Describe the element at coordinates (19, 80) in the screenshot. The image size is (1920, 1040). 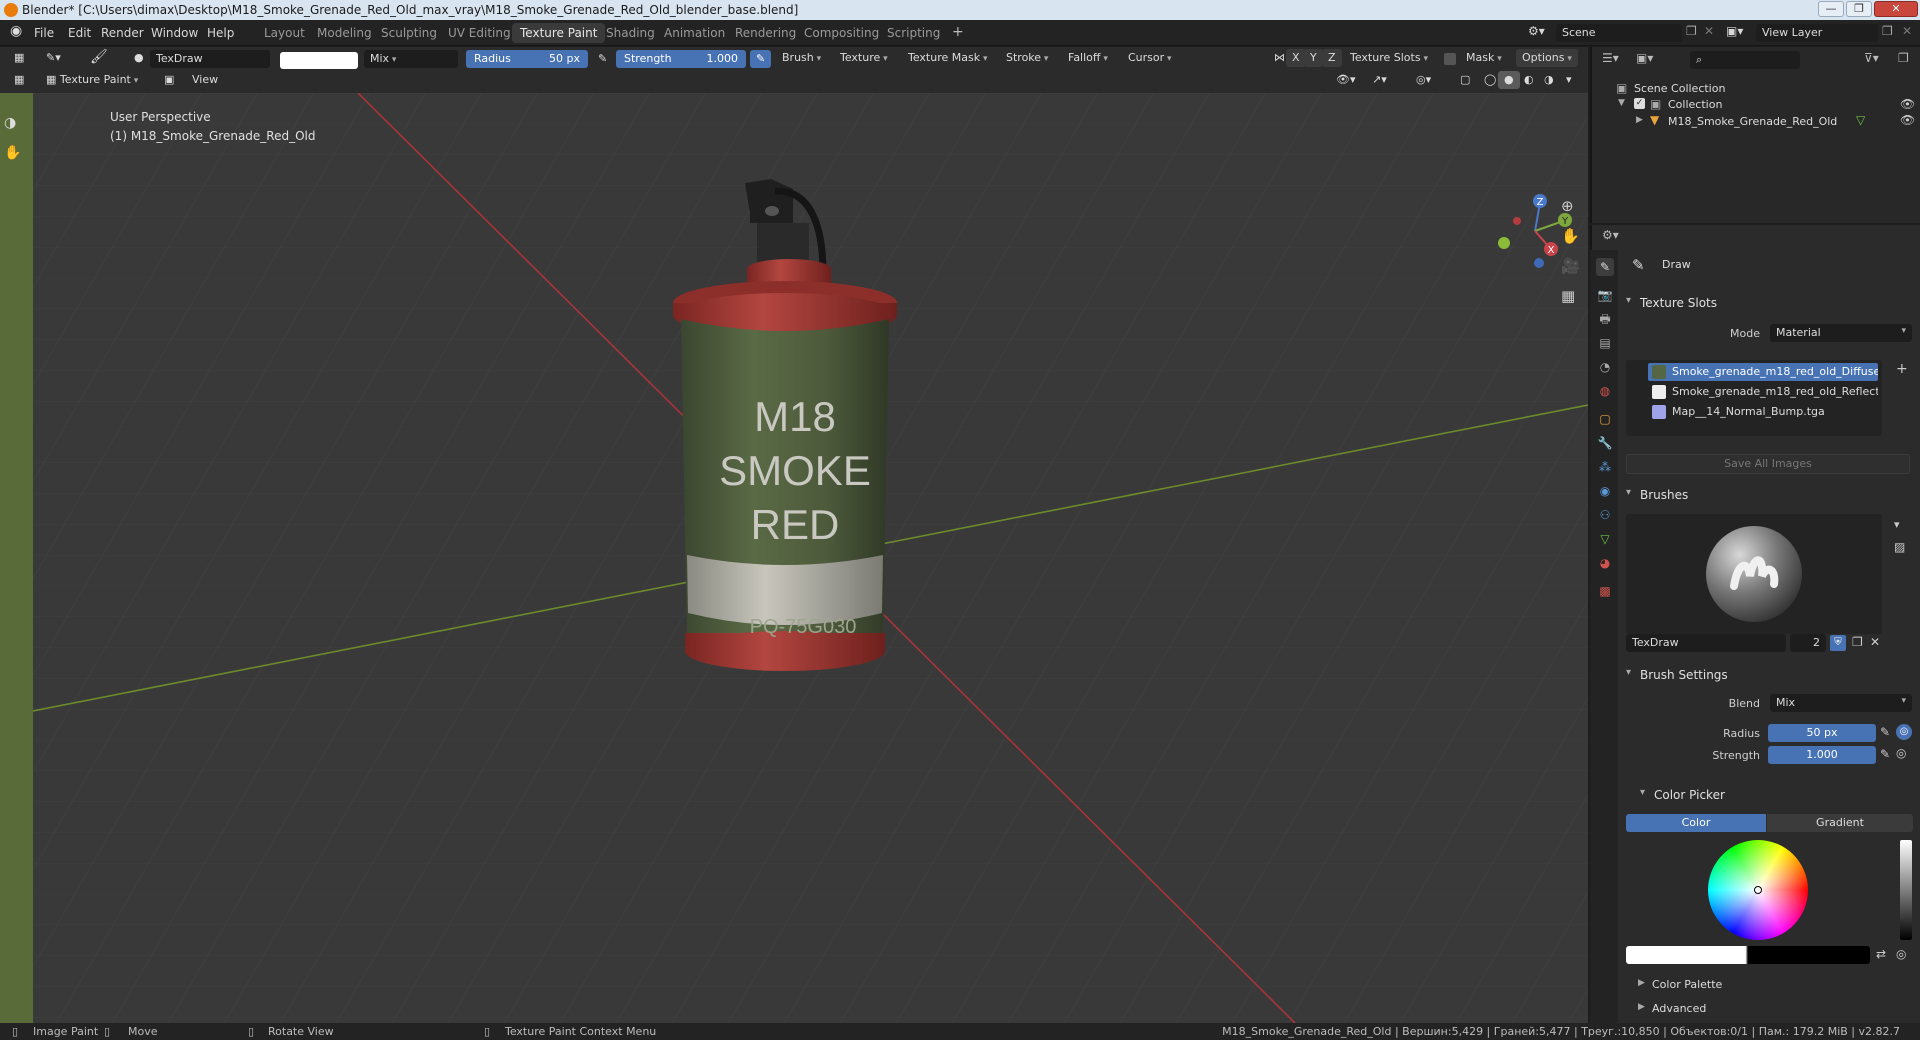
I see `editor-type-3d-icon: ▦` at that location.